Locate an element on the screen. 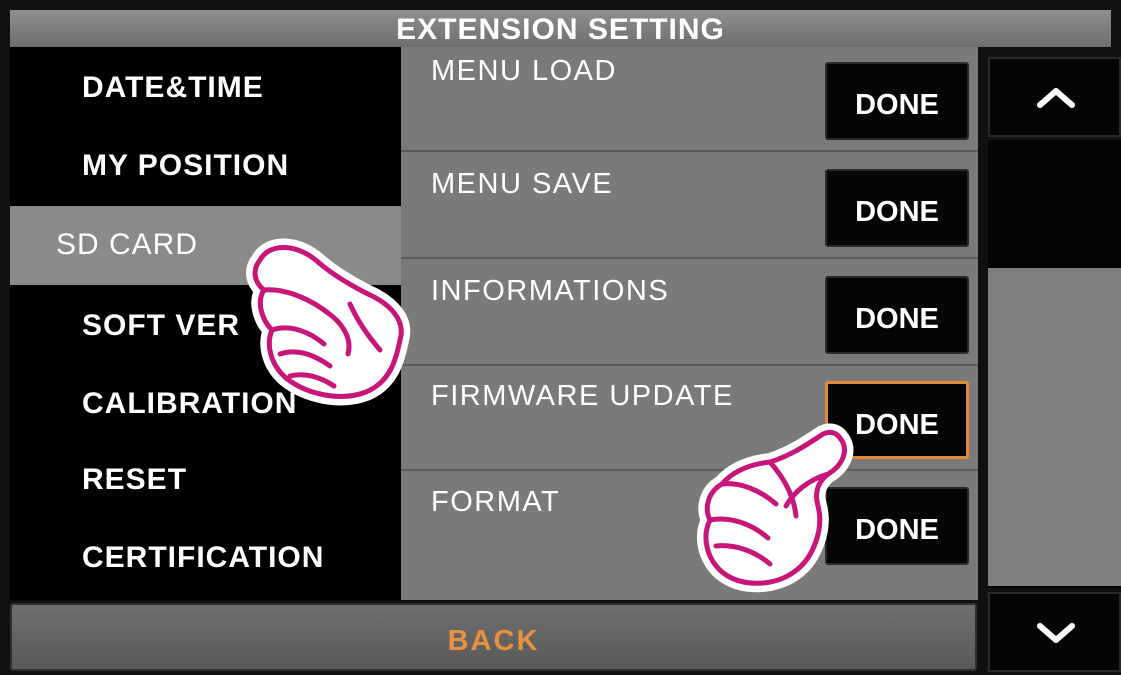 This screenshot has height=675, width=1121. page-title: EXTENSION SETTING is located at coordinates (560, 28).